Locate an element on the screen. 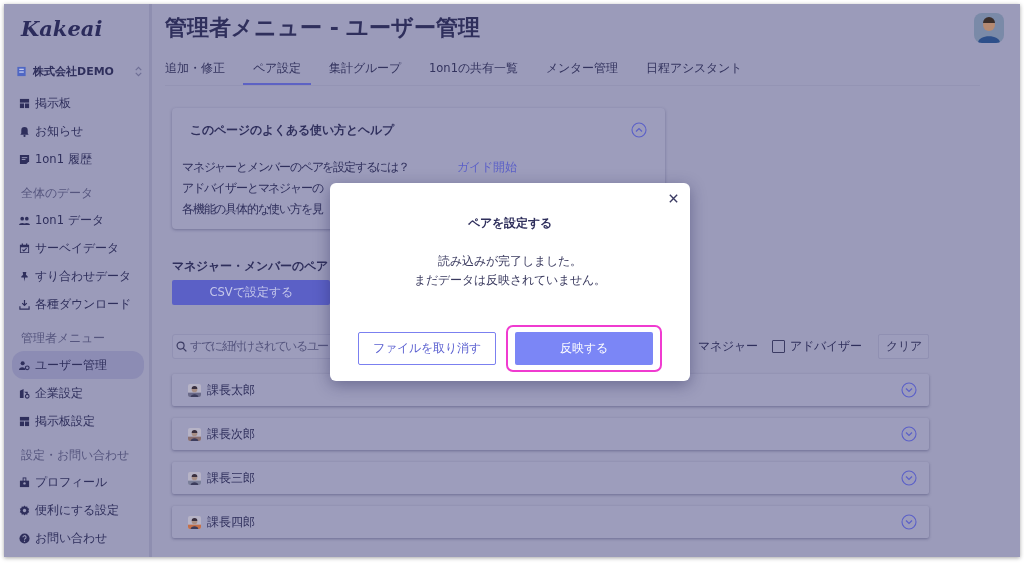 This screenshot has width=1024, height=569. pair-row: 課長四郎 is located at coordinates (550, 522).